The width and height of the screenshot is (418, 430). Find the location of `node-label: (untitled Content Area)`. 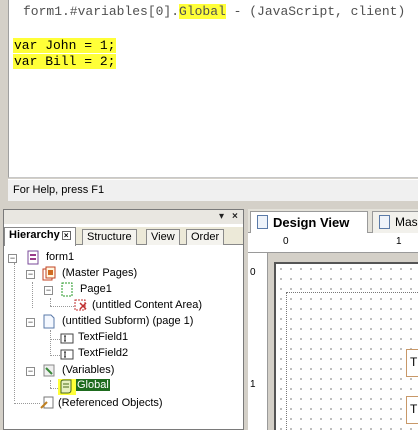

node-label: (untitled Content Area) is located at coordinates (147, 305).